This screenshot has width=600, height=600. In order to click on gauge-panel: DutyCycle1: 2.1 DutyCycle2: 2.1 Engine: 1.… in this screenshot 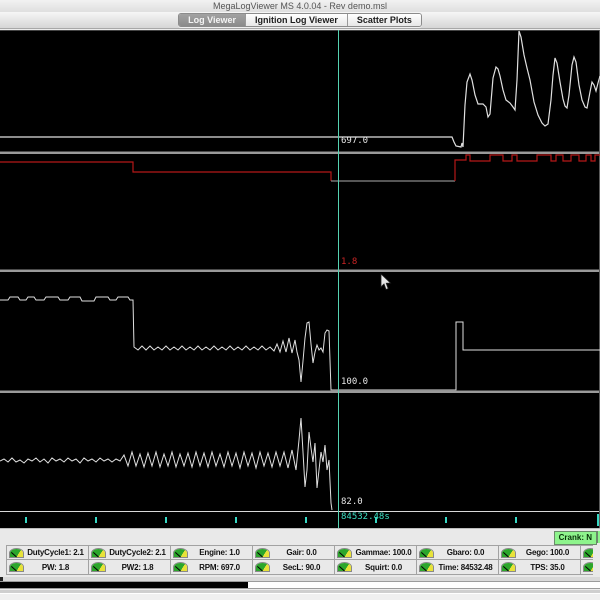, I will do `click(303, 560)`.